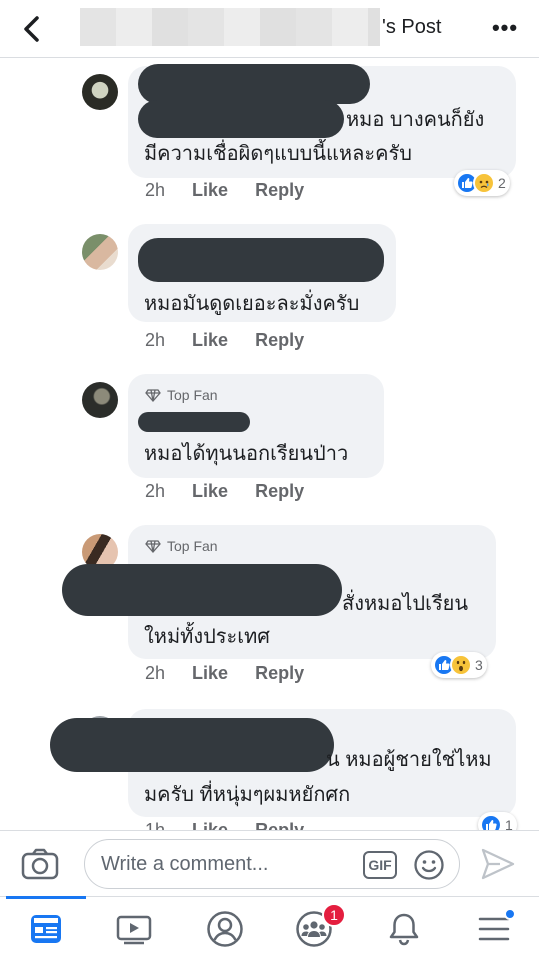  I want to click on reaction-count: 2, so click(502, 183).